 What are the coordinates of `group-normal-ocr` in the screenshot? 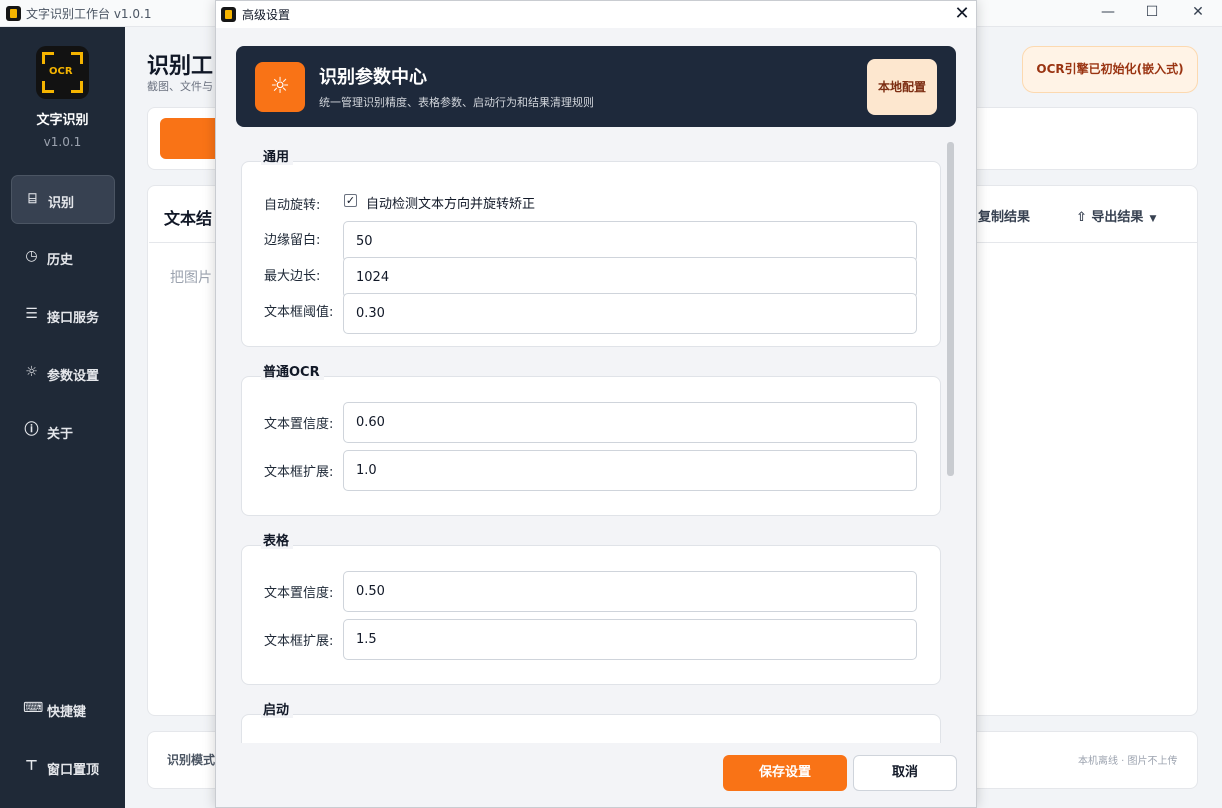 It's located at (591, 446).